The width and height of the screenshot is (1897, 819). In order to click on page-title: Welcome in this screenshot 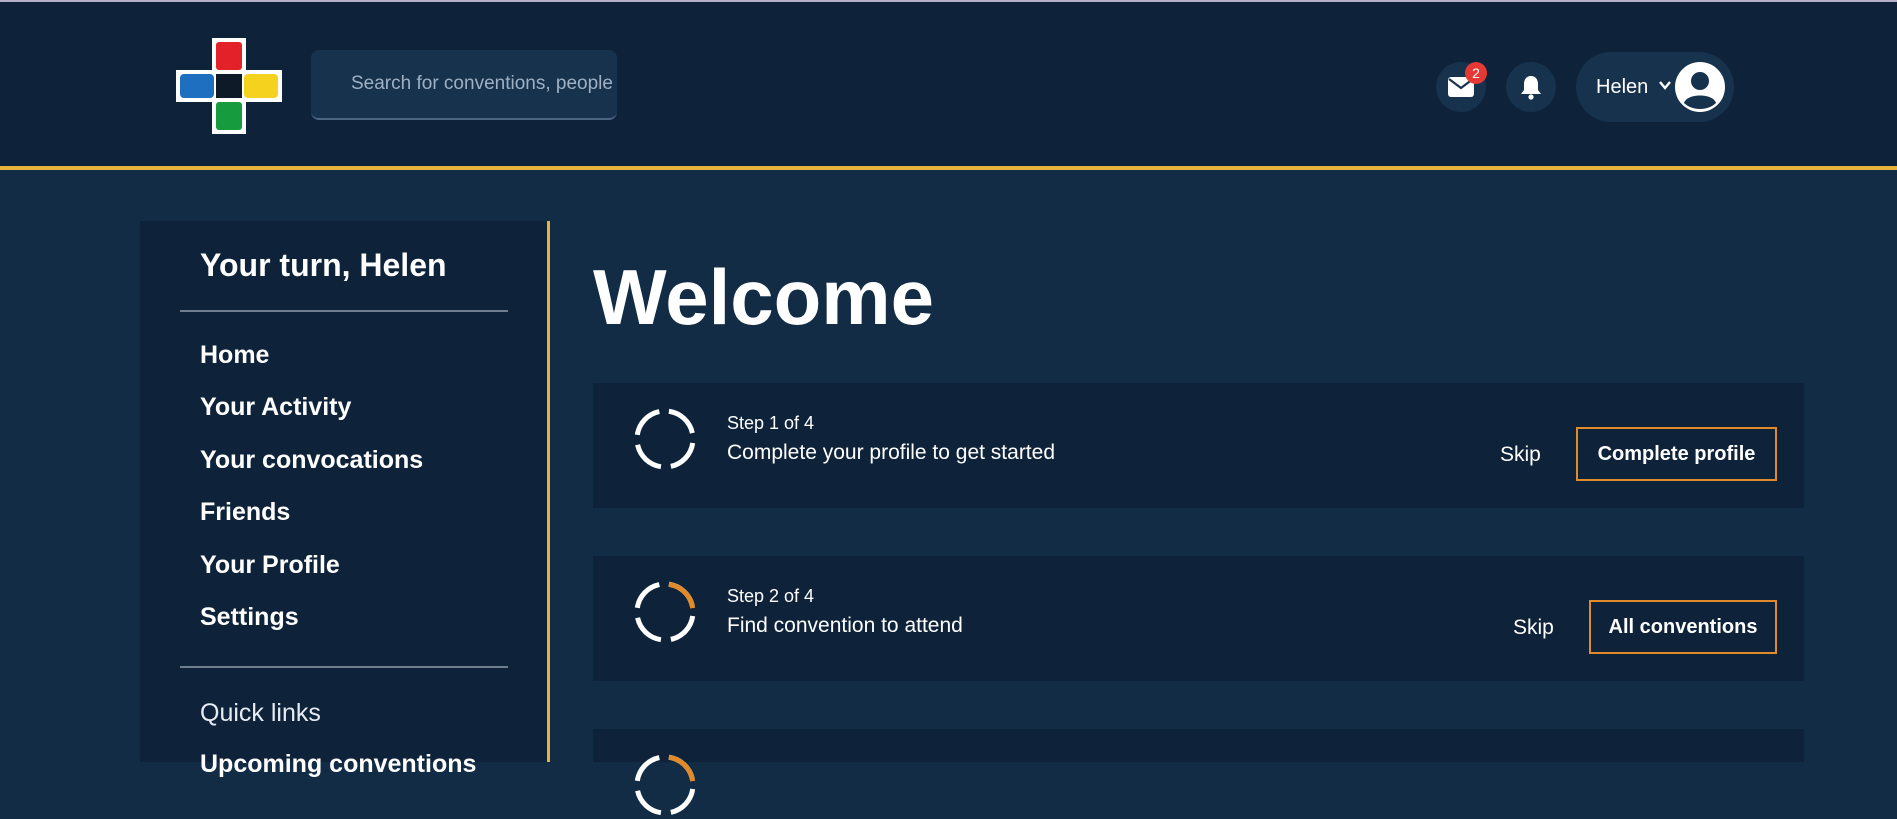, I will do `click(764, 297)`.